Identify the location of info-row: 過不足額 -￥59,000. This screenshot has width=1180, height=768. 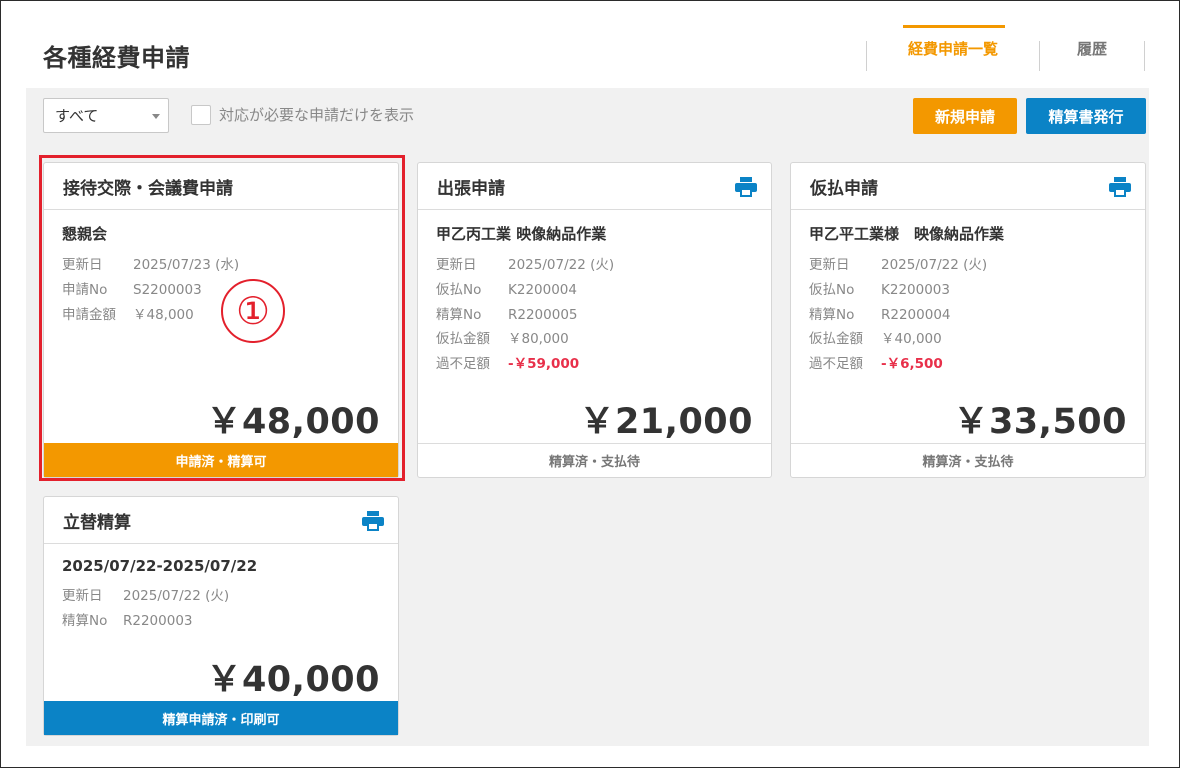
(594, 364).